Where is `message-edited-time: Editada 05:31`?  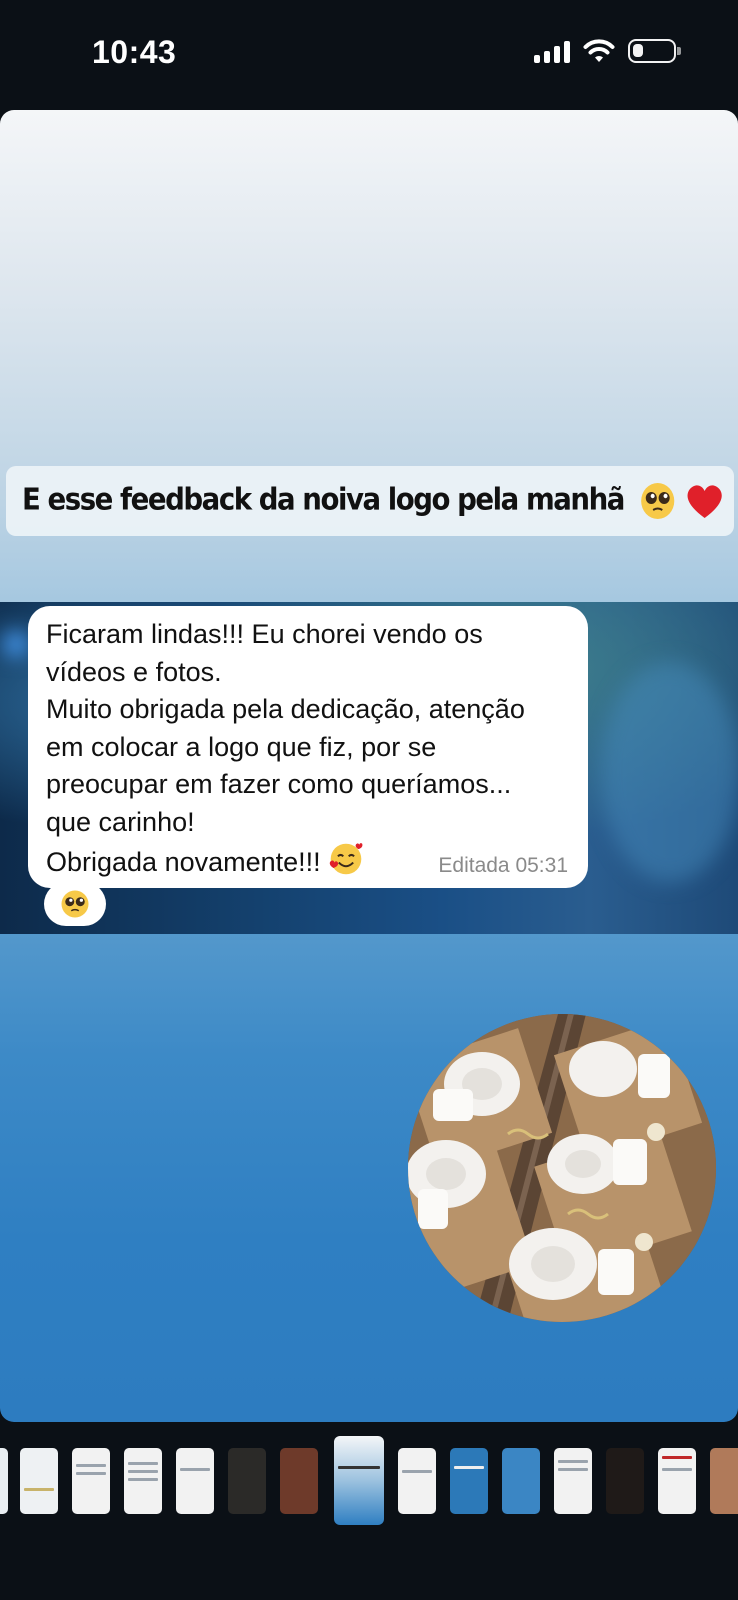
message-edited-time: Editada 05:31 is located at coordinates (503, 865).